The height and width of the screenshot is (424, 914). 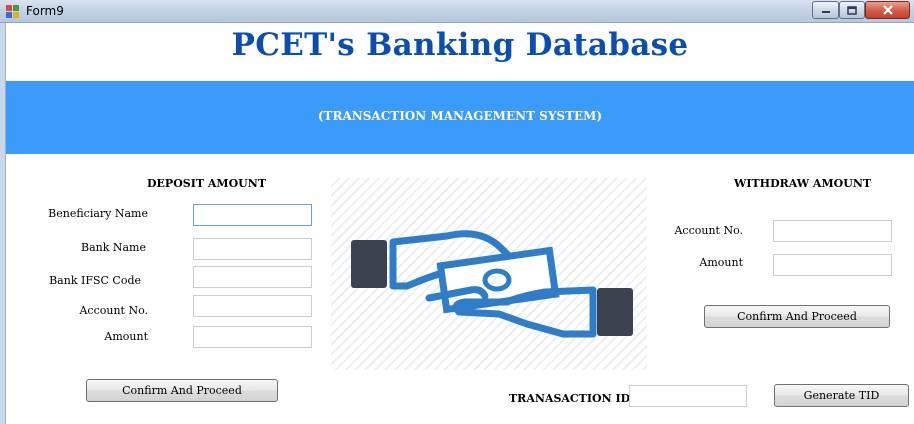 What do you see at coordinates (95, 280) in the screenshot?
I see `bank-ifsc-label: Bank IFSC Code` at bounding box center [95, 280].